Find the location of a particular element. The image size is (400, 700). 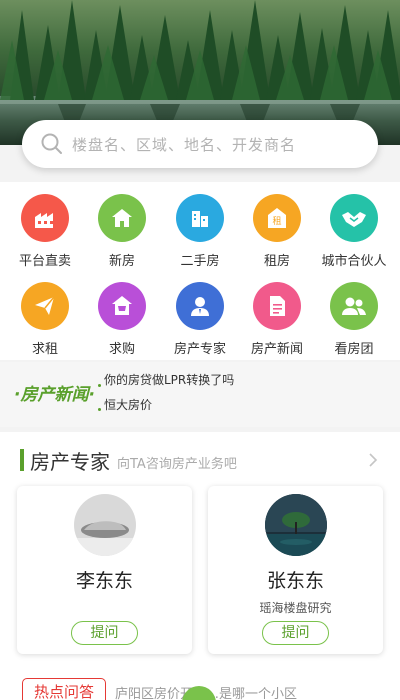

grid-item-new-house: 新房 is located at coordinates (122, 231).